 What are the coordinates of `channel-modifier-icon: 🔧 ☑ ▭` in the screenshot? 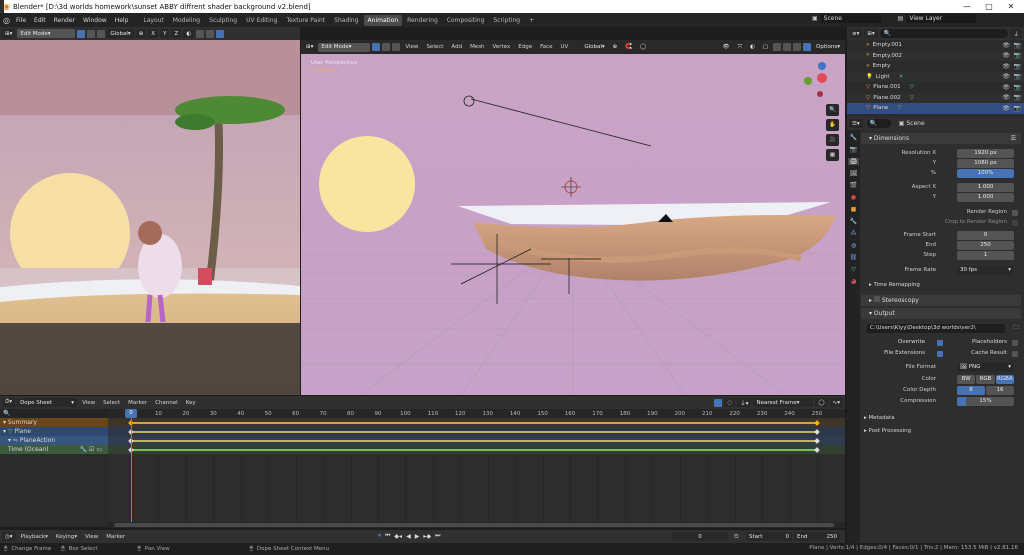 It's located at (91, 449).